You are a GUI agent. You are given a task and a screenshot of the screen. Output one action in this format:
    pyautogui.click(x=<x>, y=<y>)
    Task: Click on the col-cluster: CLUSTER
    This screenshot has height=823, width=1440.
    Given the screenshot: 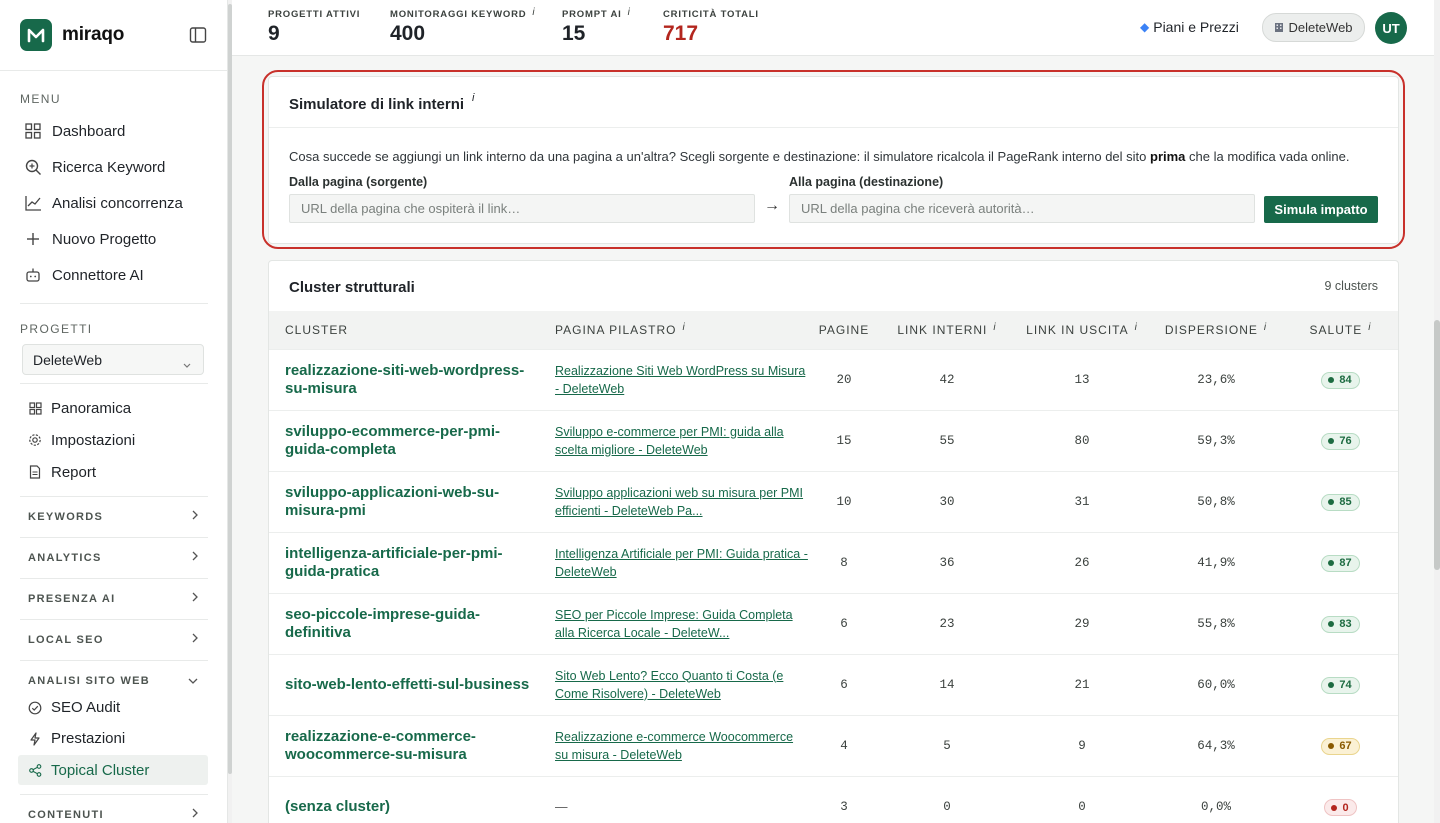 What is the action you would take?
    pyautogui.click(x=404, y=330)
    